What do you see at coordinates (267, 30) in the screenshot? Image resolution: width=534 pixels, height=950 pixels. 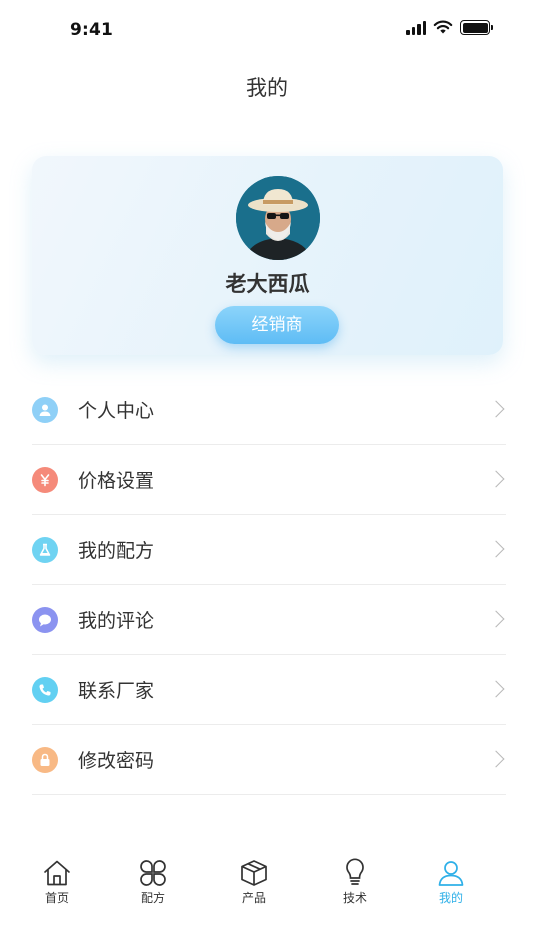 I see `status-bar: 9:41` at bounding box center [267, 30].